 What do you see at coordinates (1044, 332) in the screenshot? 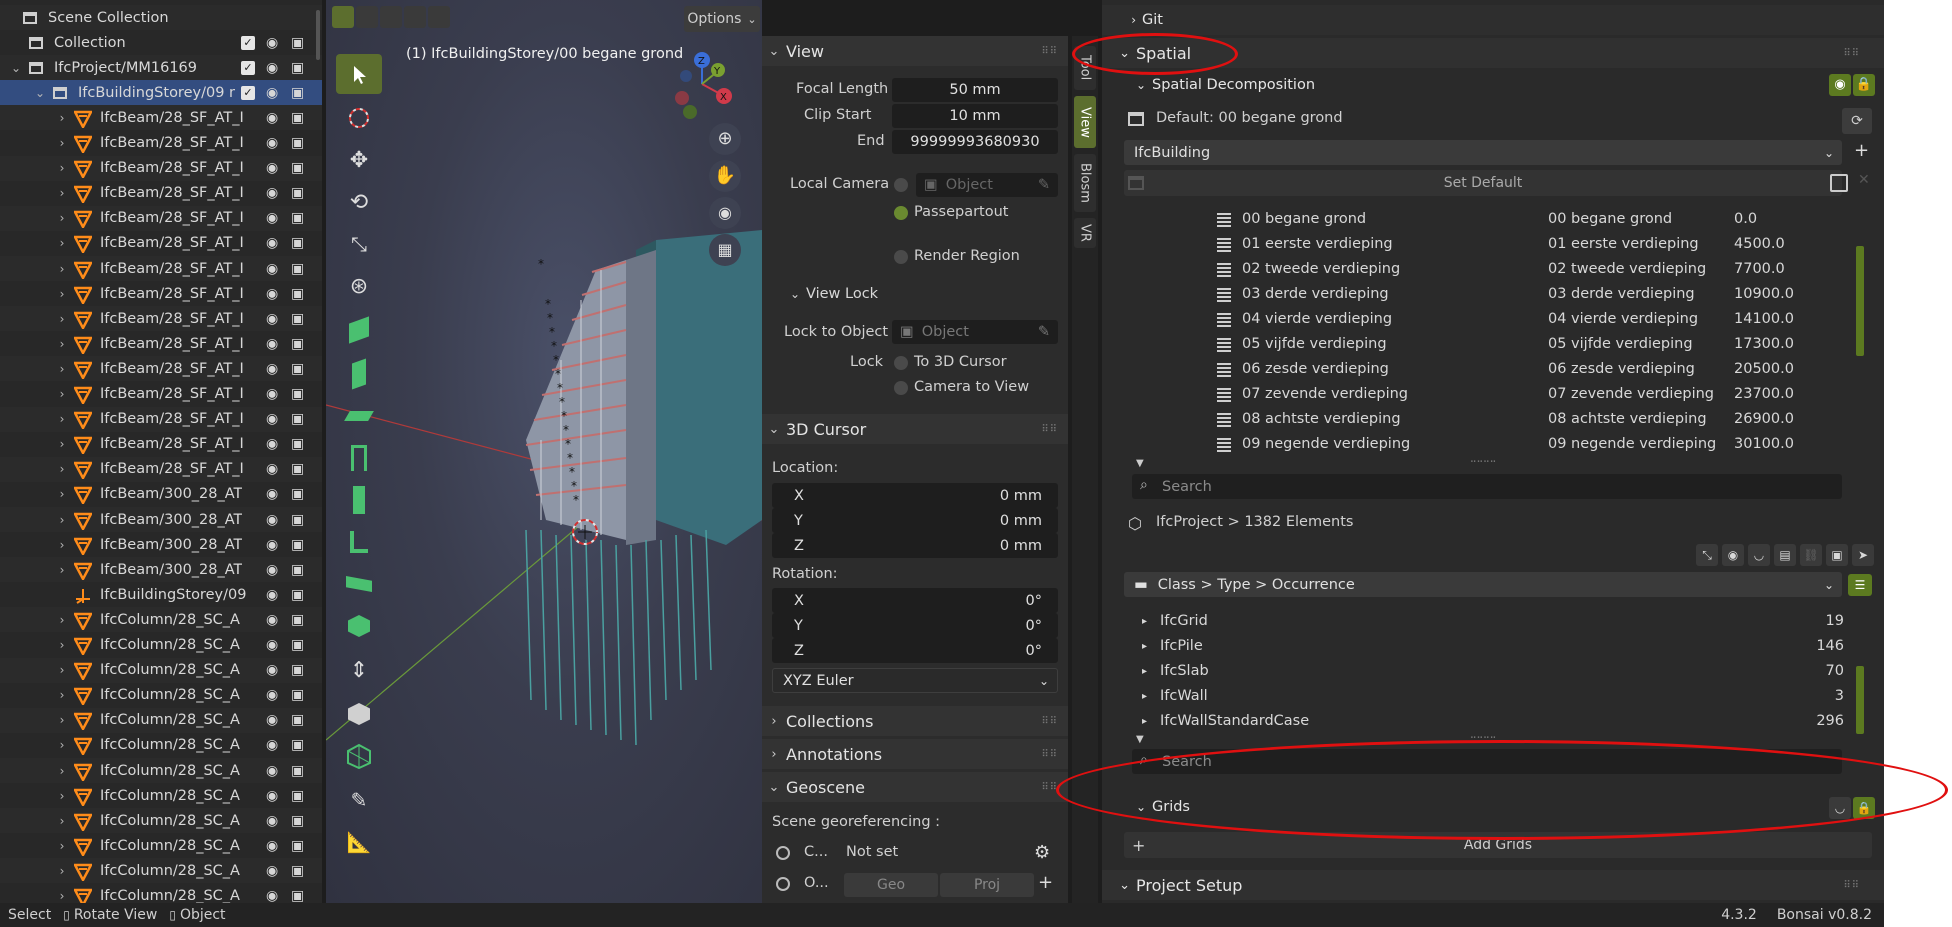
I see `eyedropper-icon: ✎` at bounding box center [1044, 332].